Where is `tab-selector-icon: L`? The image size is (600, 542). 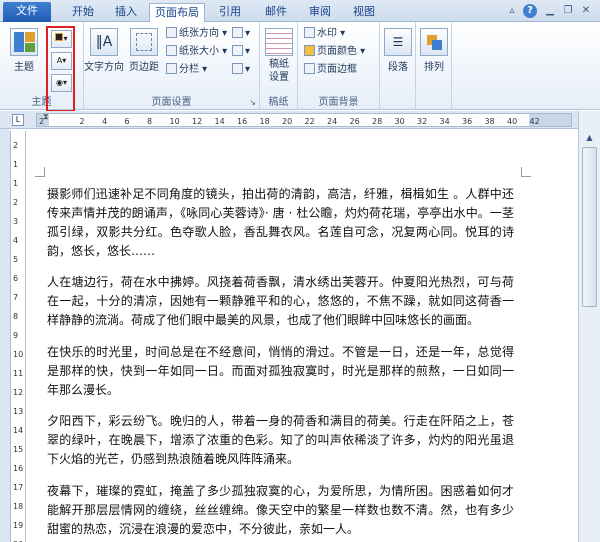
tab-selector-icon: L is located at coordinates (18, 120).